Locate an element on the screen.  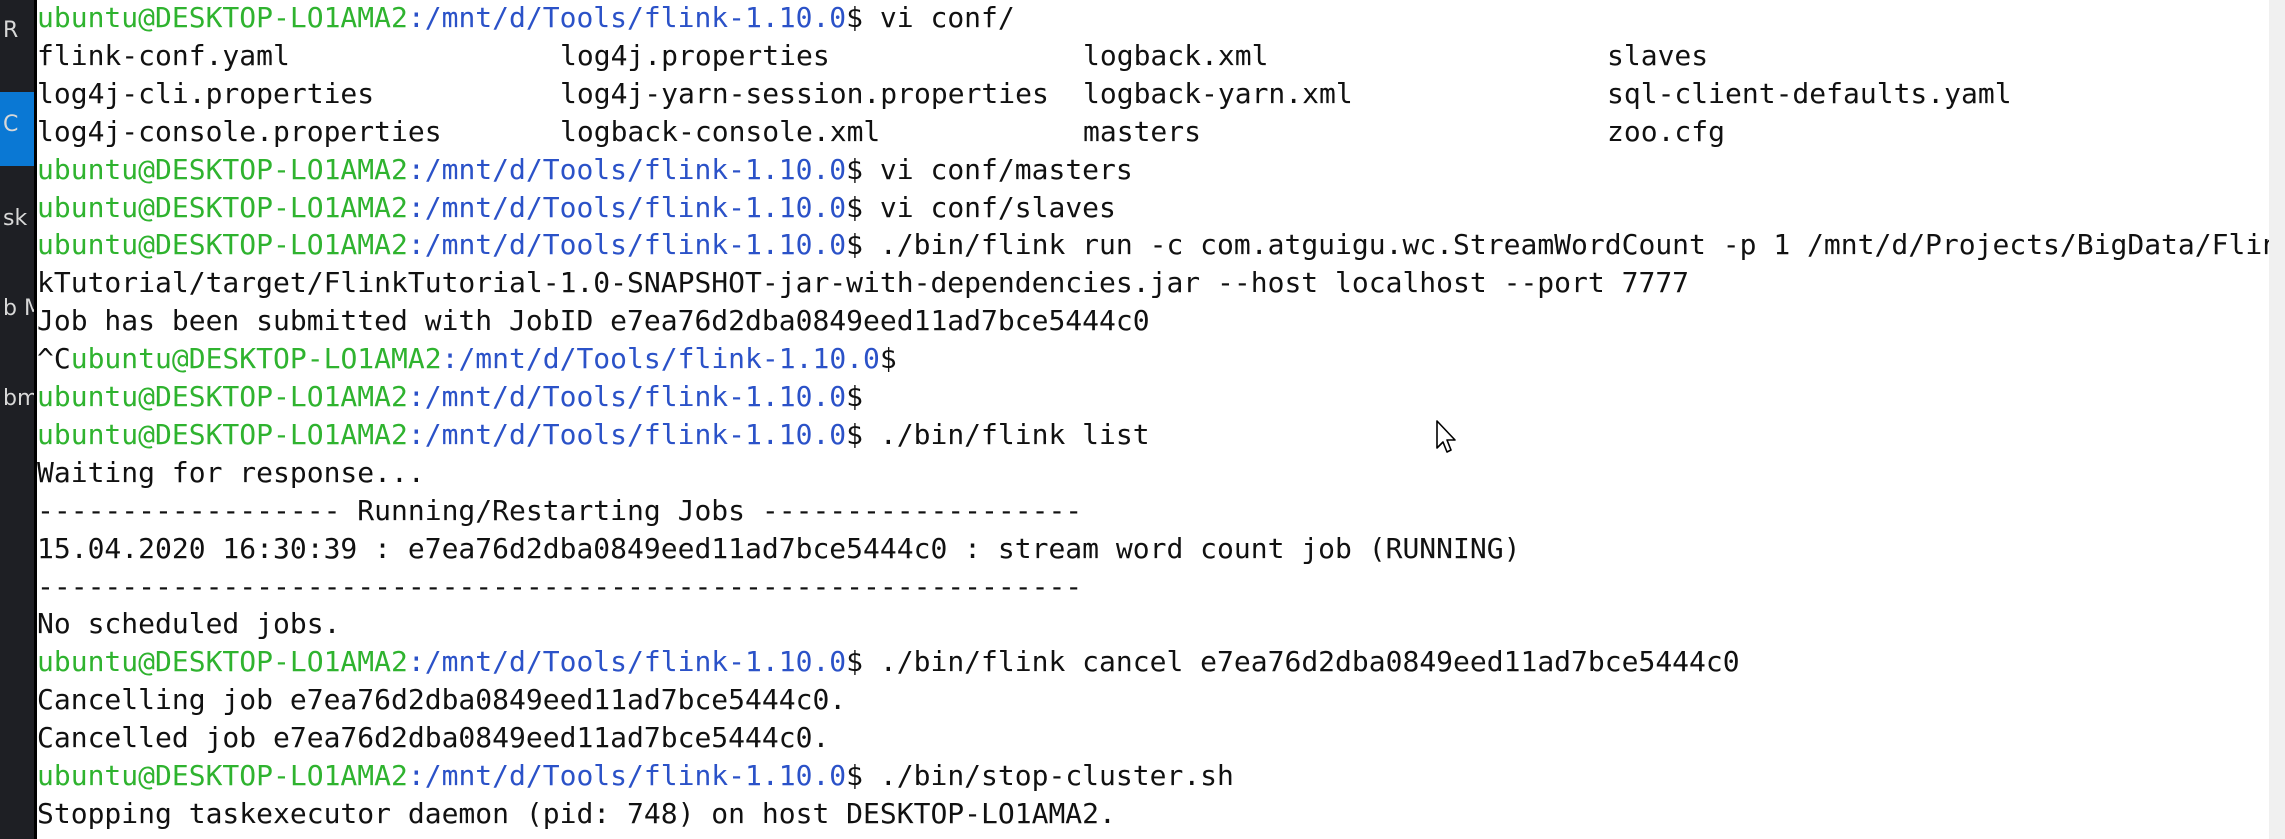
interrupt-prefix: ^C is located at coordinates (54, 359).